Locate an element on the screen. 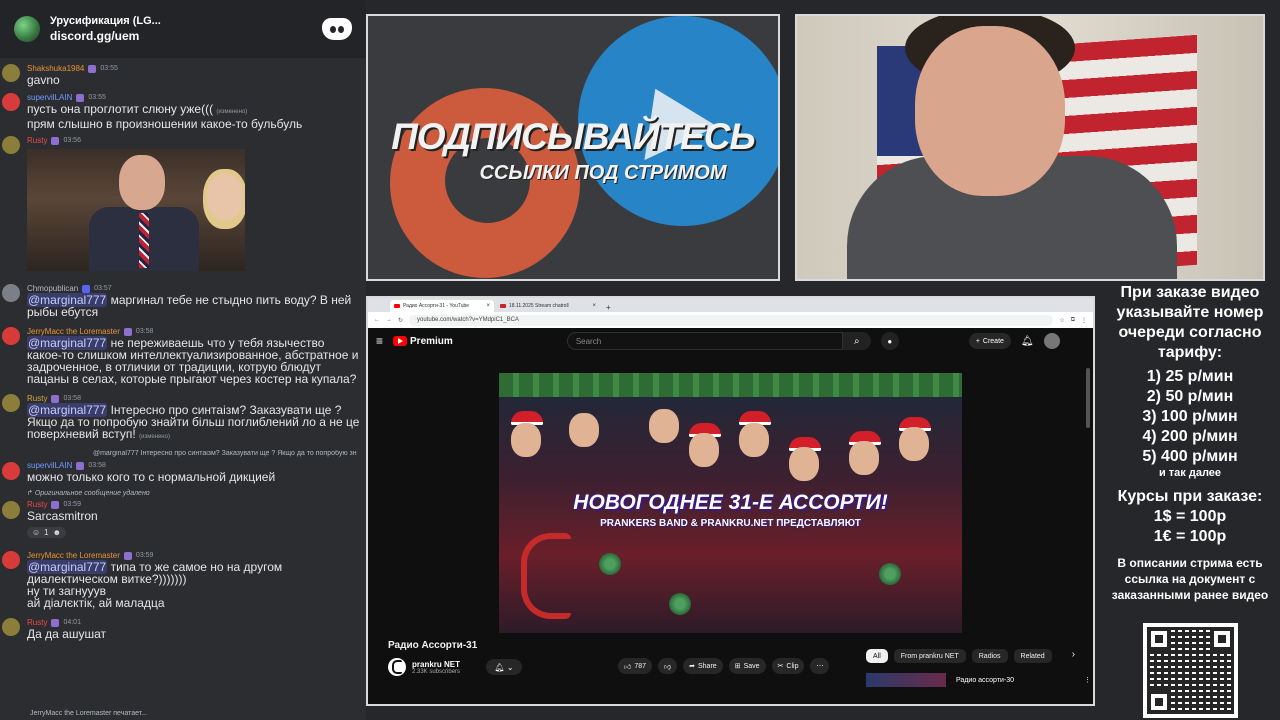 Image resolution: width=1280 pixels, height=720 pixels. price-etc: и так далее is located at coordinates (1190, 473).